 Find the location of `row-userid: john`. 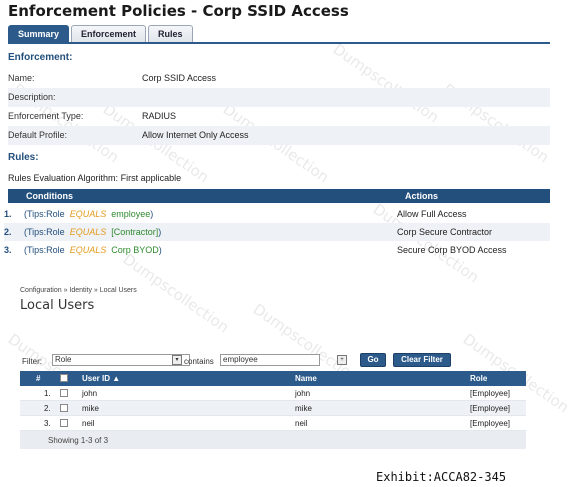

row-userid: john is located at coordinates (89, 393).